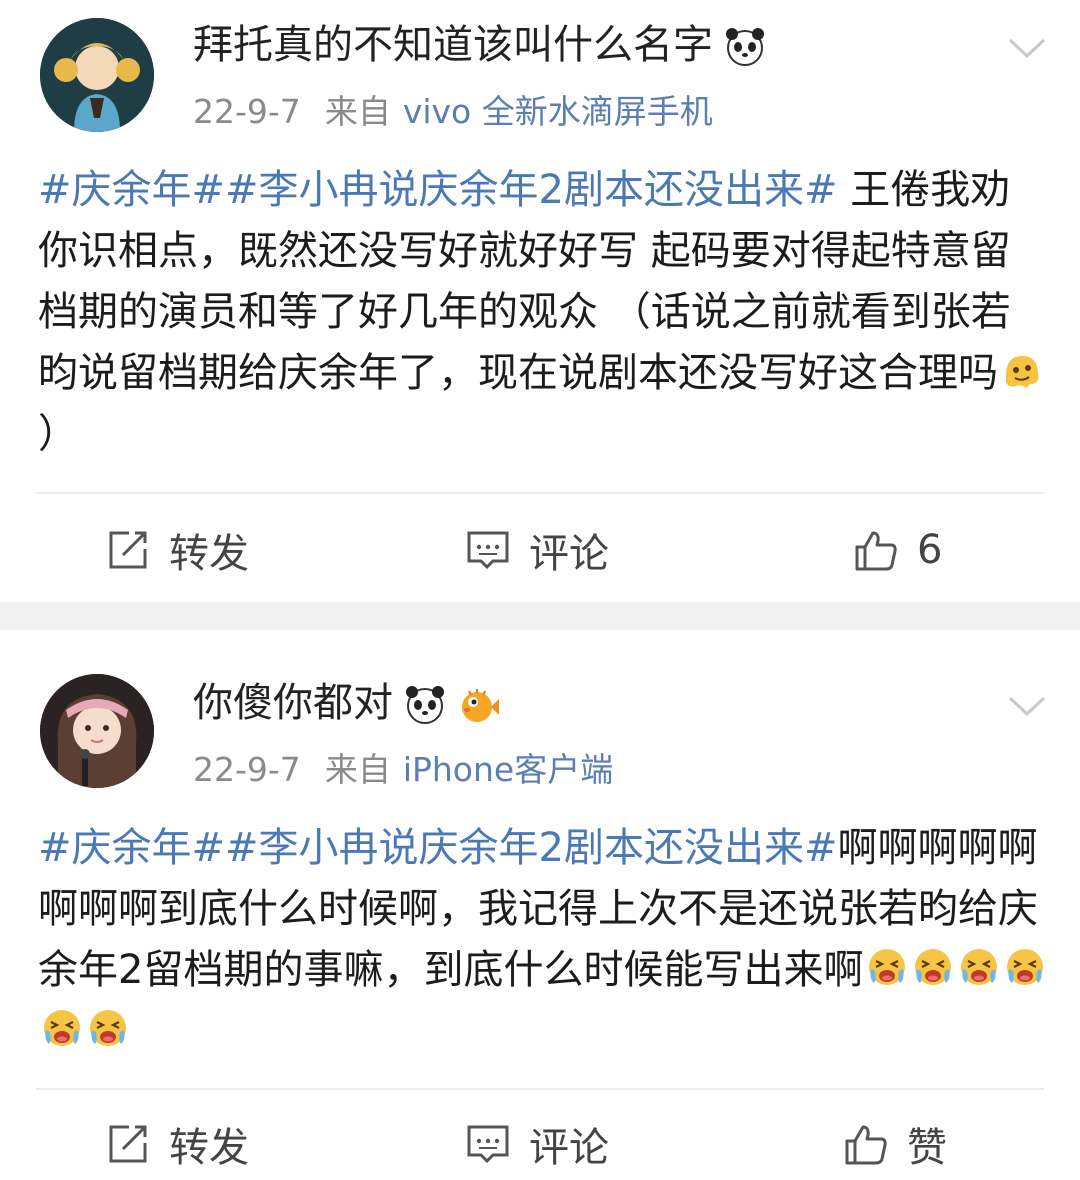 The image size is (1080, 1180). I want to click on post-source: iPhone客户端, so click(508, 769).